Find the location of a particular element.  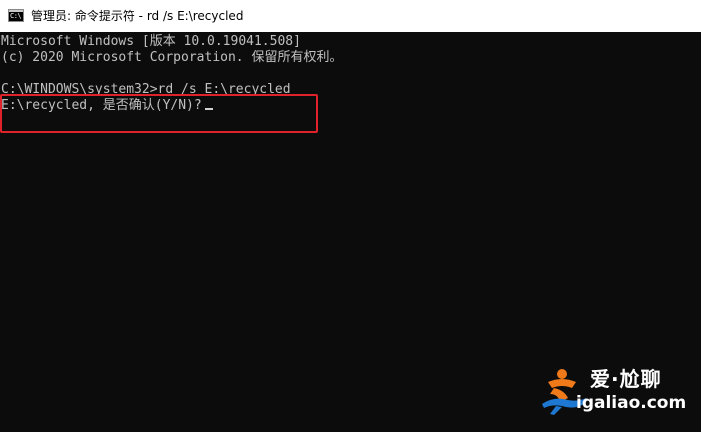

watermark-url-text: igaliao.com is located at coordinates (631, 403).